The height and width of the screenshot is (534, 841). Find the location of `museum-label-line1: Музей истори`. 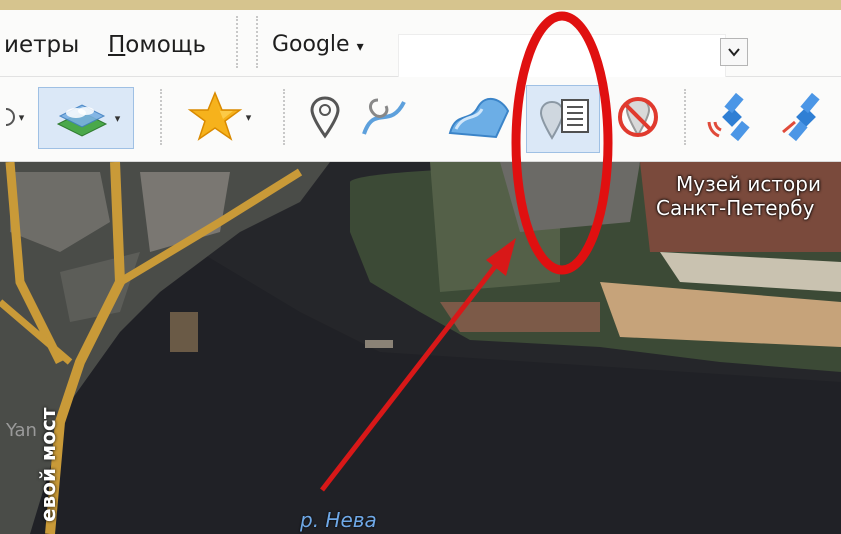

museum-label-line1: Музей истори is located at coordinates (748, 184).